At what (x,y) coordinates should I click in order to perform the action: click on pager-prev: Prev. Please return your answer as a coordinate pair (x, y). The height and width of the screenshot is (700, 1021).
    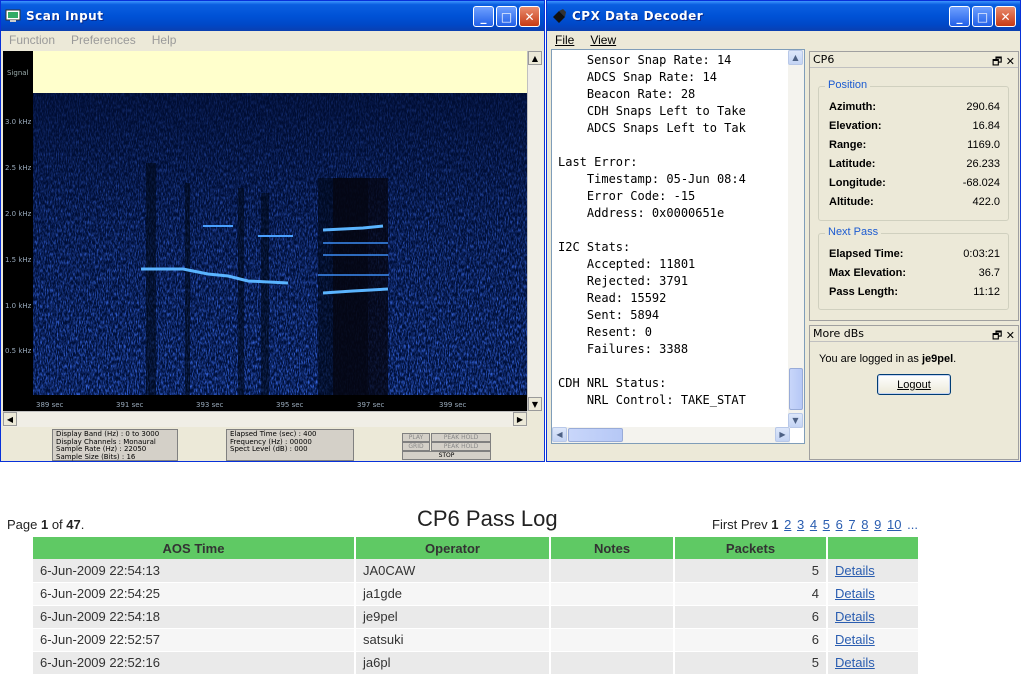
    Looking at the image, I should click on (754, 524).